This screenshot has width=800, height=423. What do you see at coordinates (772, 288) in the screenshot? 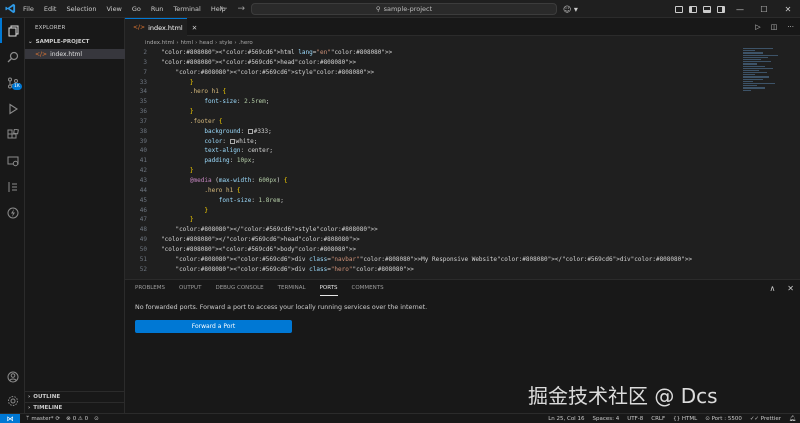
I see `maximize-panel-icon: ∧` at bounding box center [772, 288].